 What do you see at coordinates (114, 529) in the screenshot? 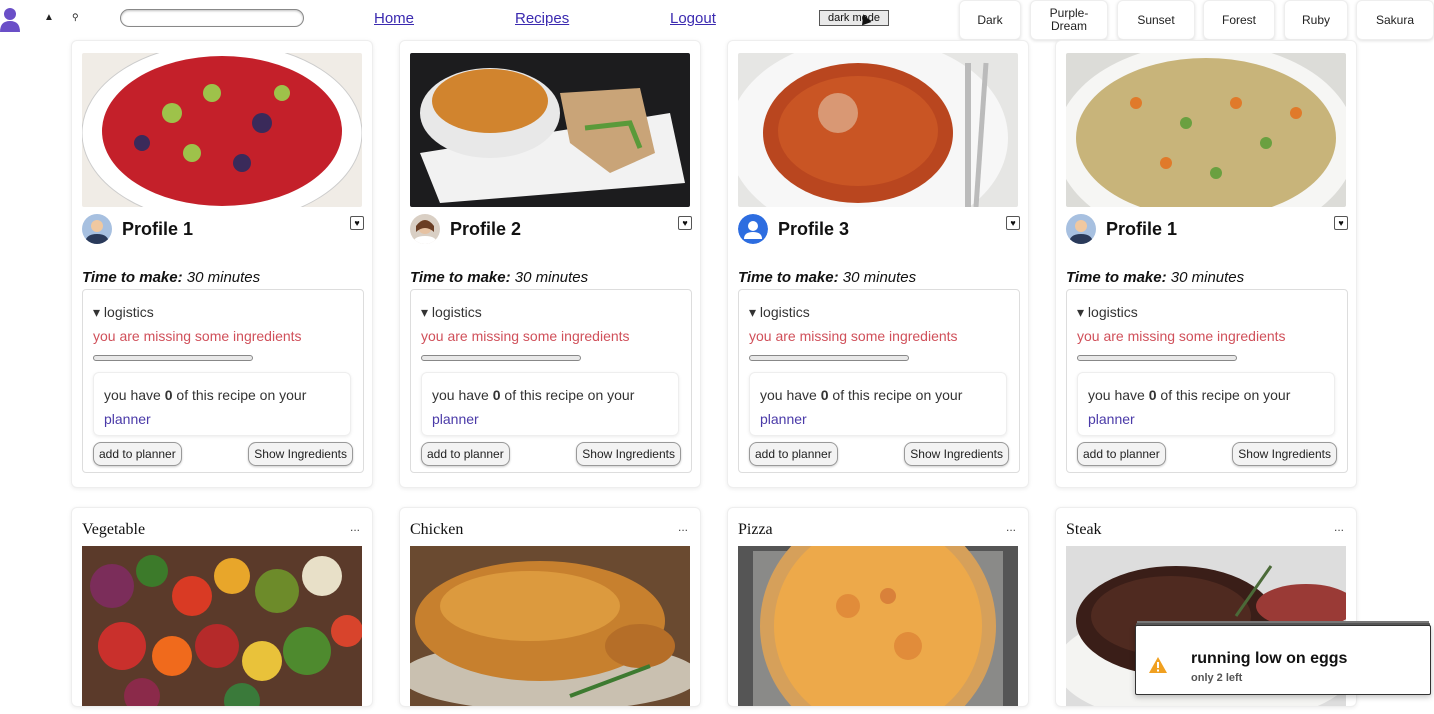
I see `category-title: Vegetable` at bounding box center [114, 529].